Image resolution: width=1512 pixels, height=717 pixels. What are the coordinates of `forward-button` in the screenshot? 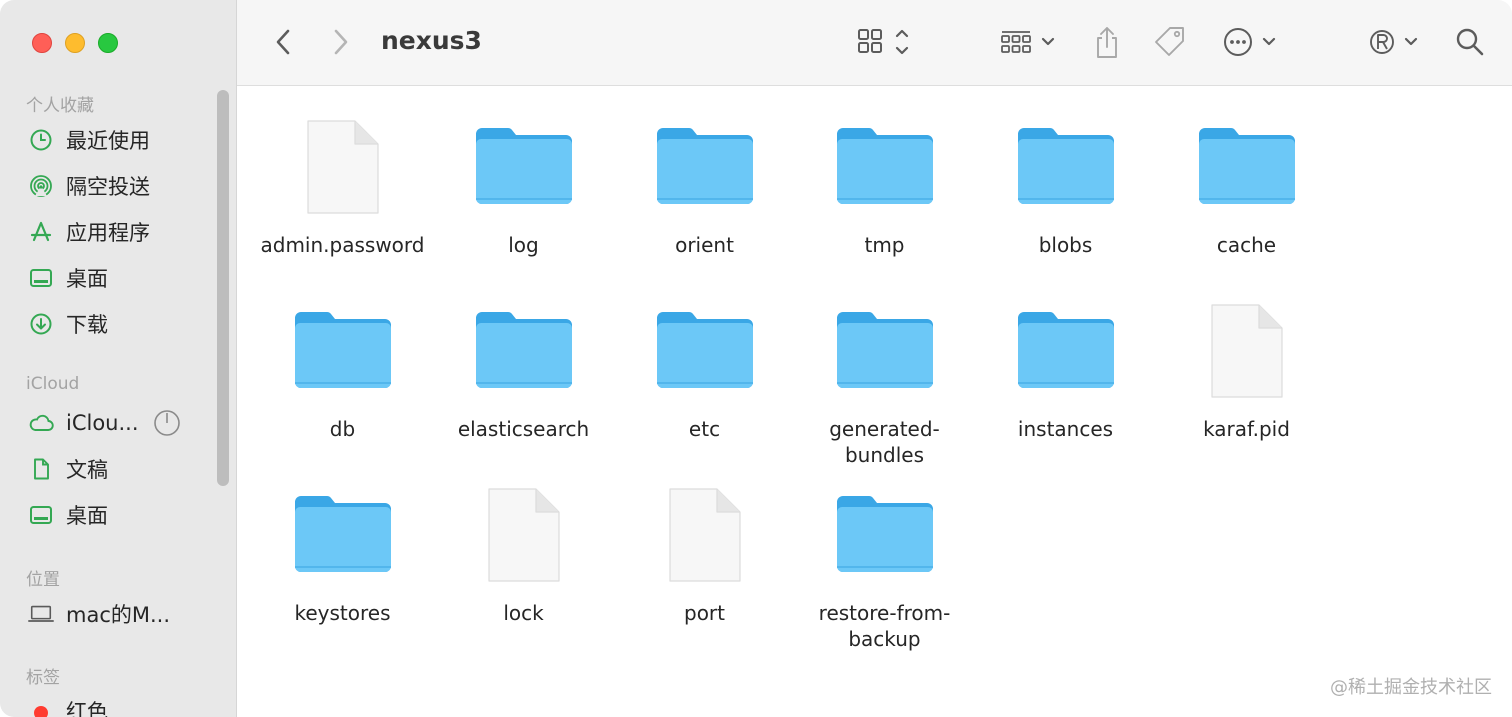 It's located at (341, 42).